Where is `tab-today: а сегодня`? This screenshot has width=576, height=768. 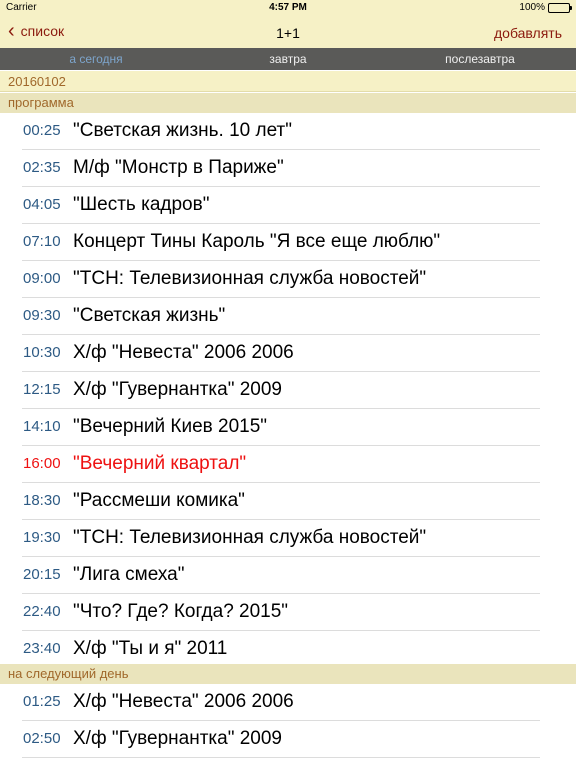
tab-today: а сегодня is located at coordinates (96, 59).